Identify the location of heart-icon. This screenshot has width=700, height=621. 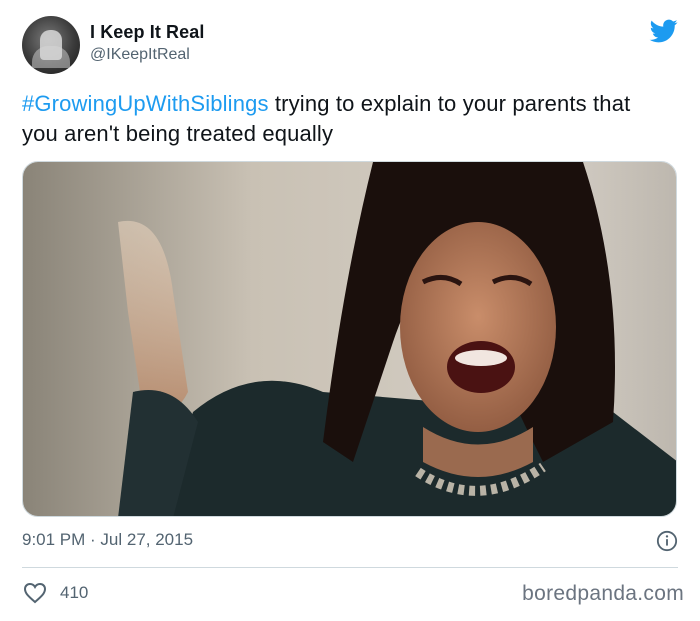
(35, 593).